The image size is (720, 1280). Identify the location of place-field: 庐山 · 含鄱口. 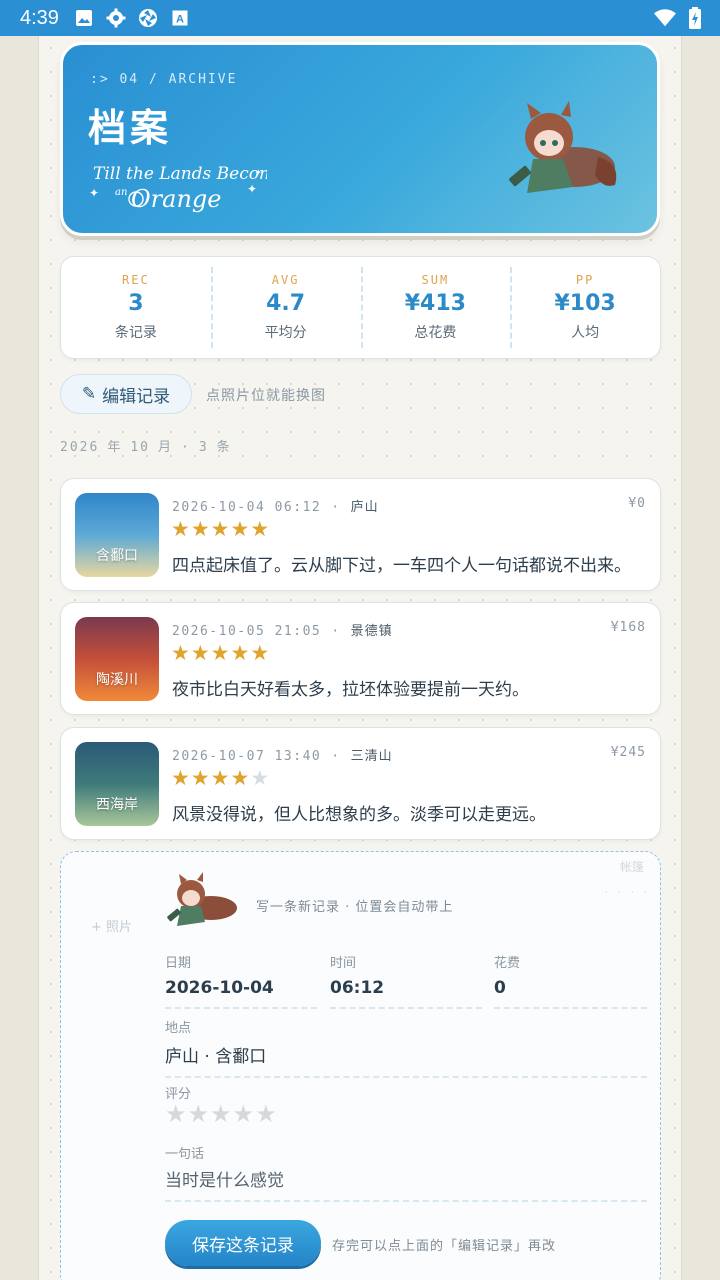
(406, 1060).